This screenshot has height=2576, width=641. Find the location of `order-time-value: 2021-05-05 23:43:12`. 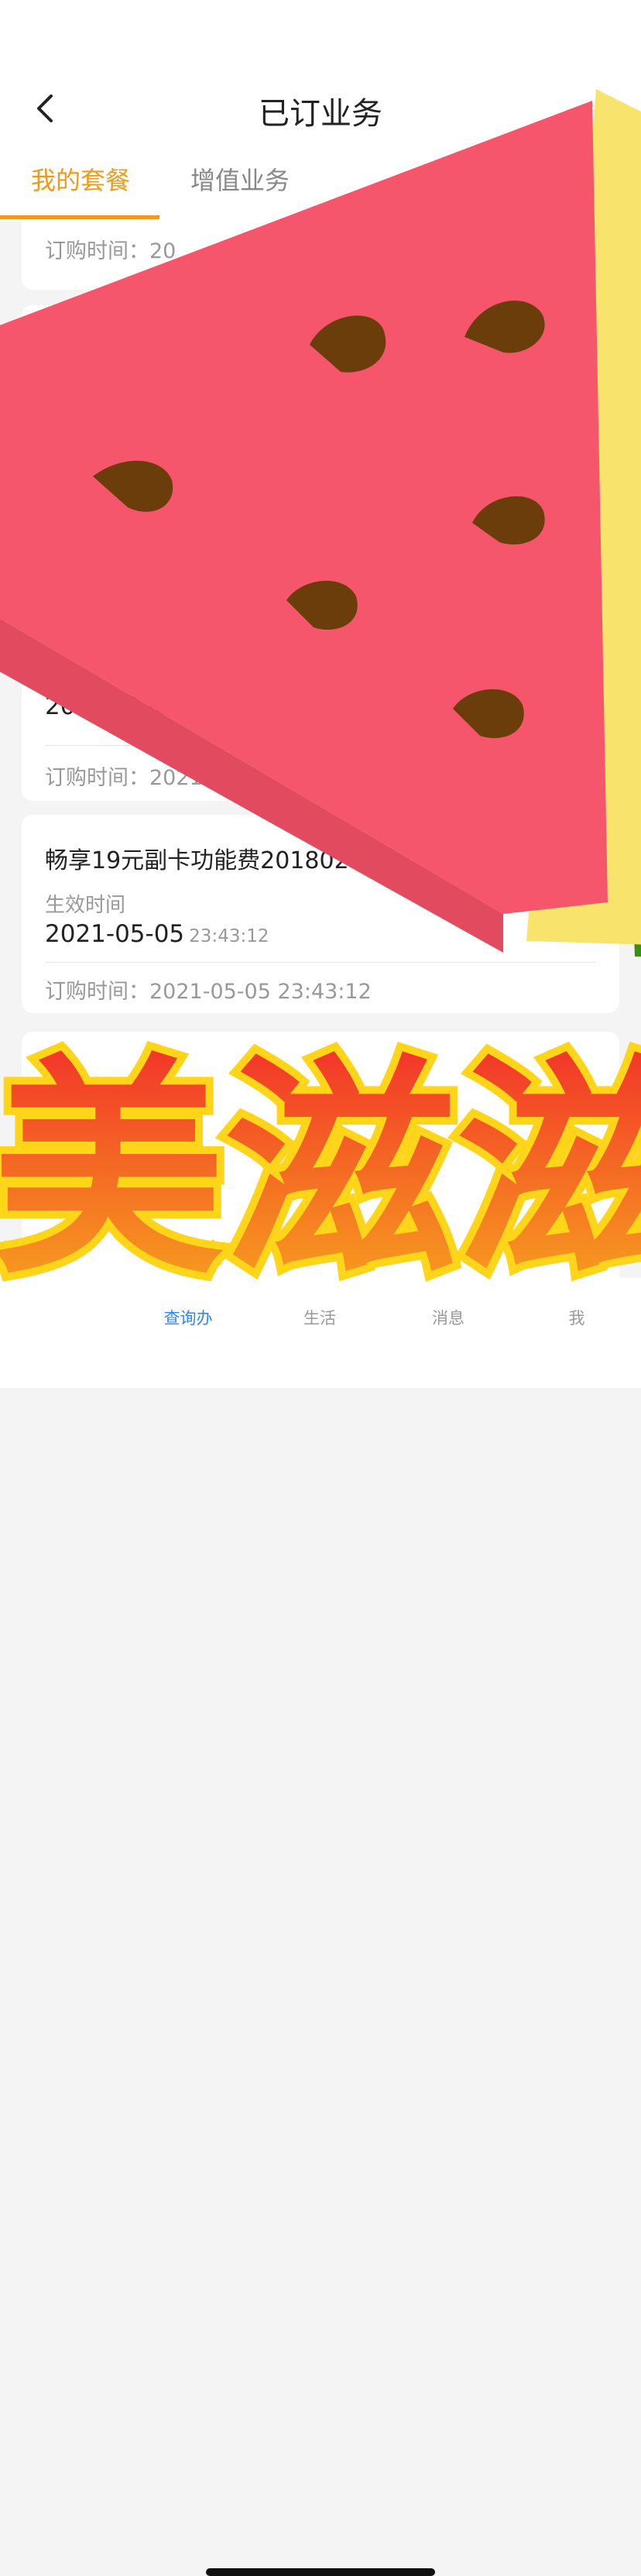

order-time-value: 2021-05-05 23:43:12 is located at coordinates (260, 992).